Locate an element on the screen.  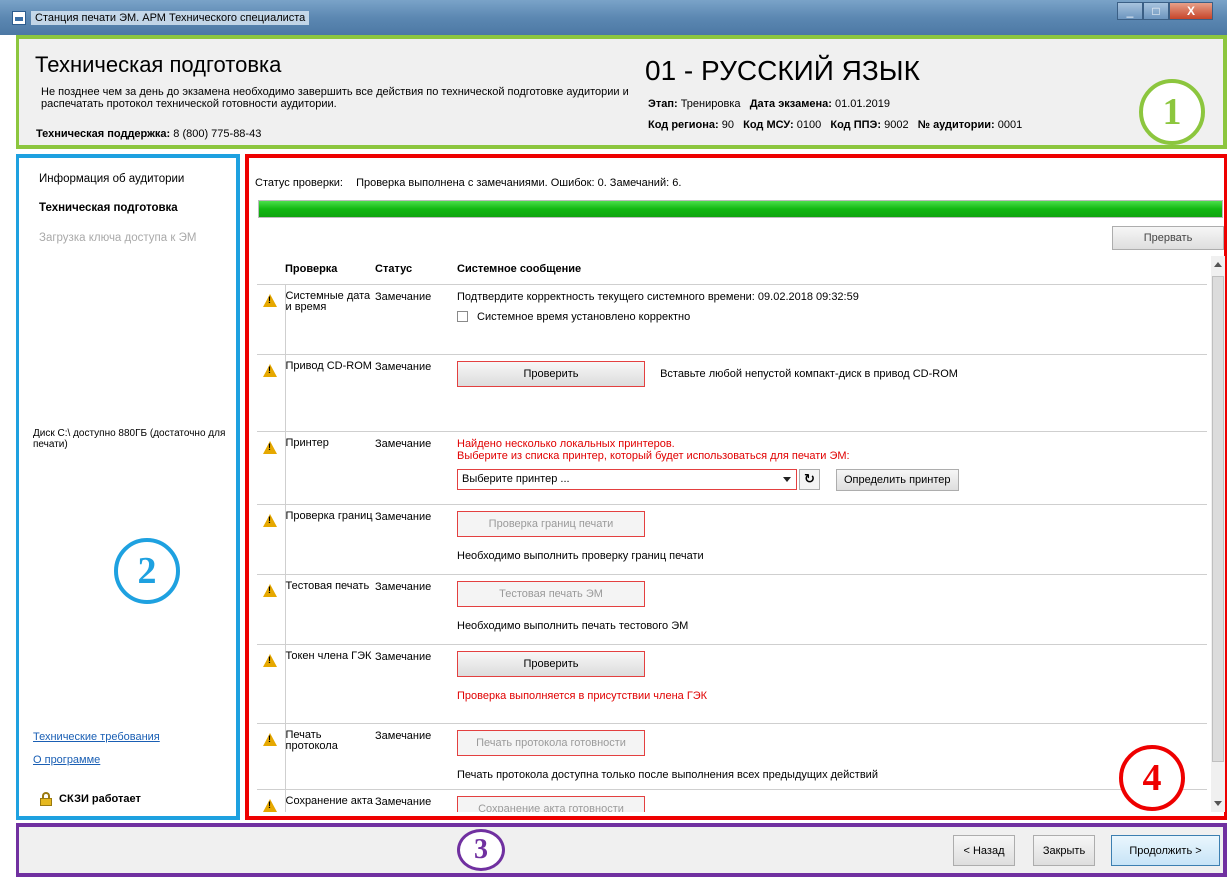
page-title: Техническая подготовка is located at coordinates (158, 64).